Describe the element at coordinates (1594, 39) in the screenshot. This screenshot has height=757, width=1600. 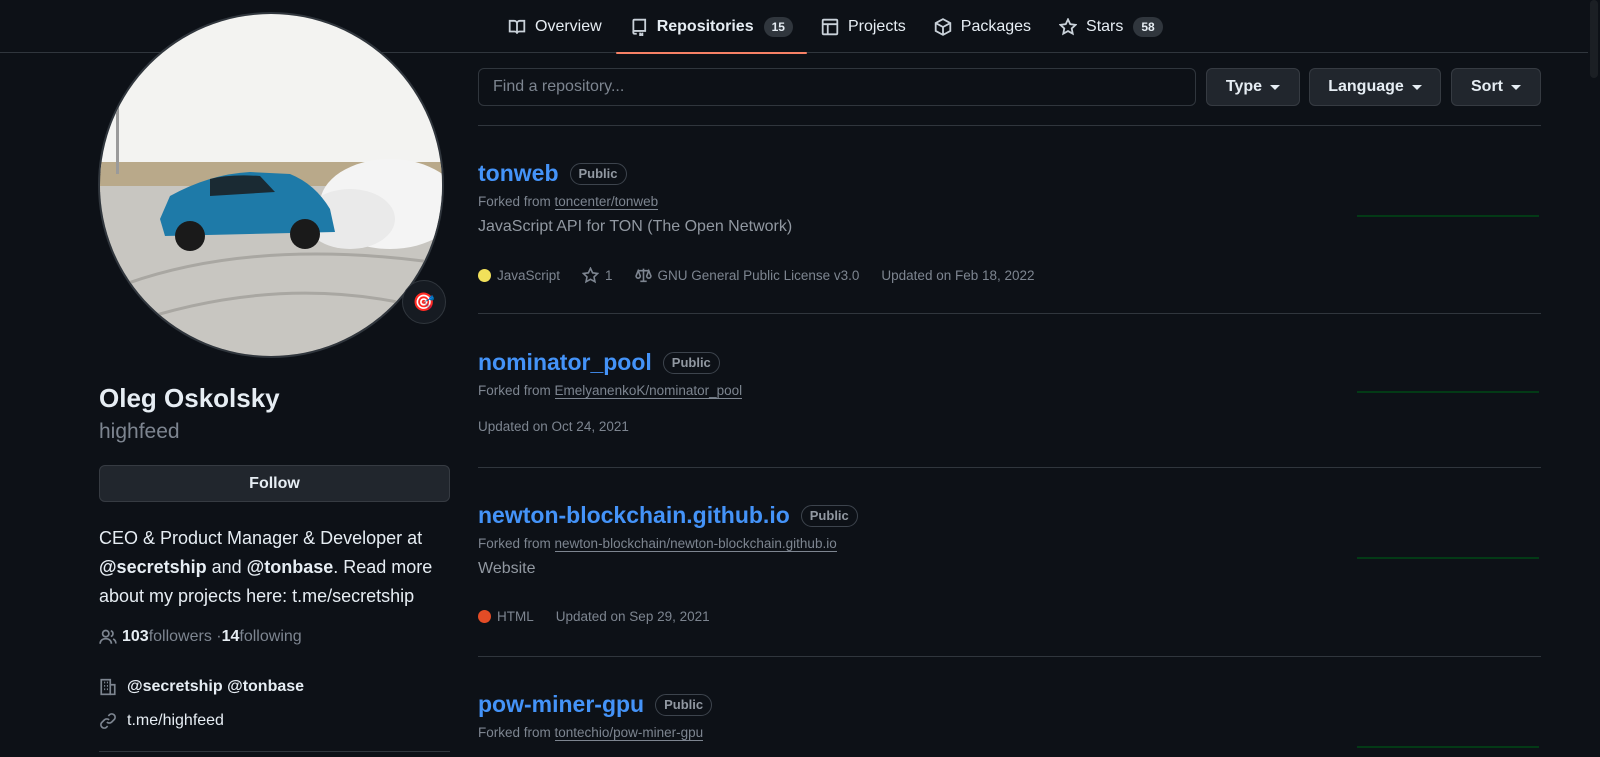
I see `scrollbar-thumb` at that location.